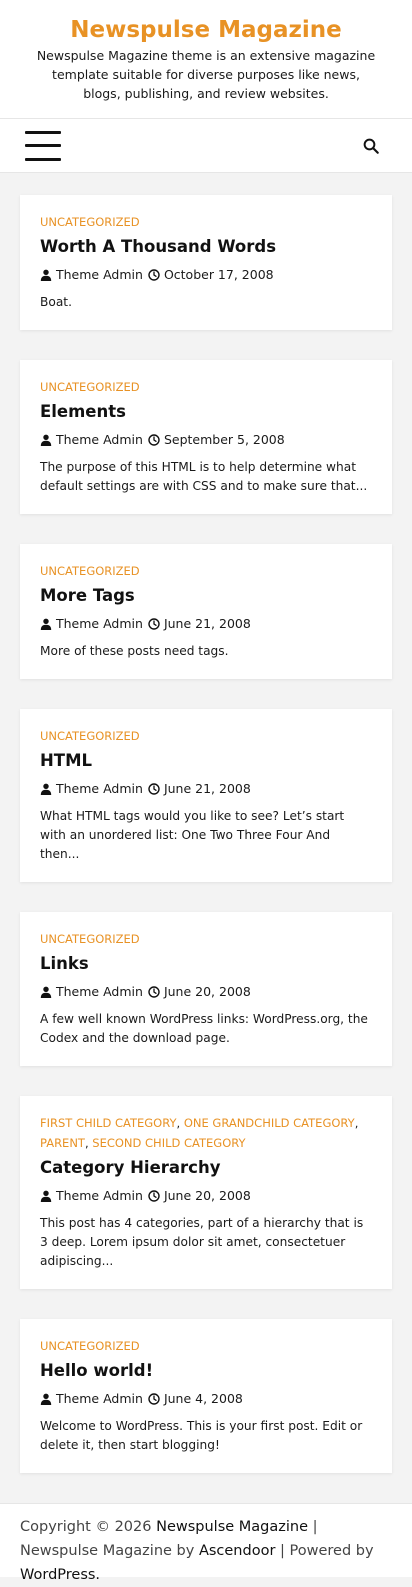 The height and width of the screenshot is (1587, 412). Describe the element at coordinates (331, 1551) in the screenshot. I see `footer-powered-text: Powered by` at that location.